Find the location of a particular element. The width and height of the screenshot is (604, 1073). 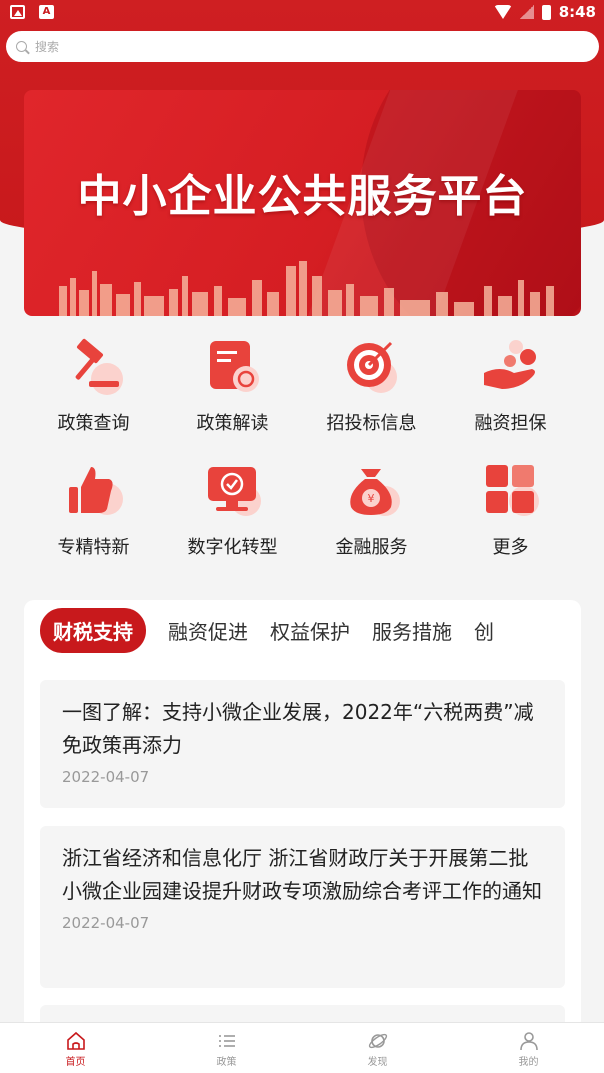

grid-item-policy-interpretation: 政策解读 is located at coordinates (232, 385).